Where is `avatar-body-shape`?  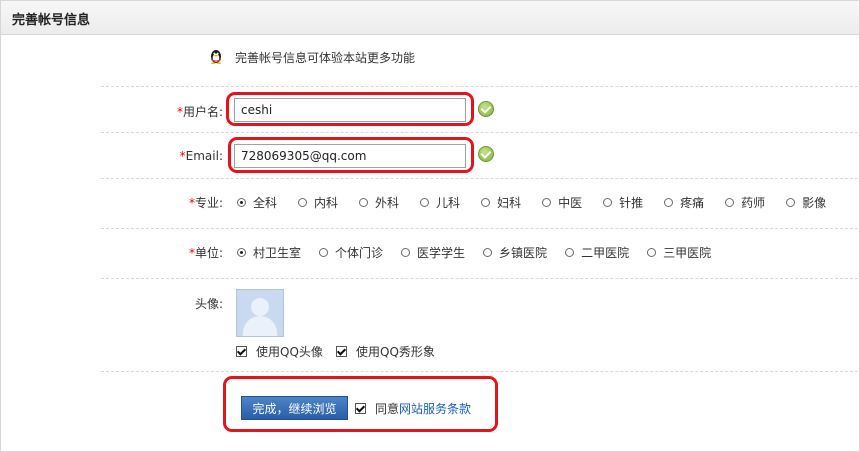 avatar-body-shape is located at coordinates (260, 326).